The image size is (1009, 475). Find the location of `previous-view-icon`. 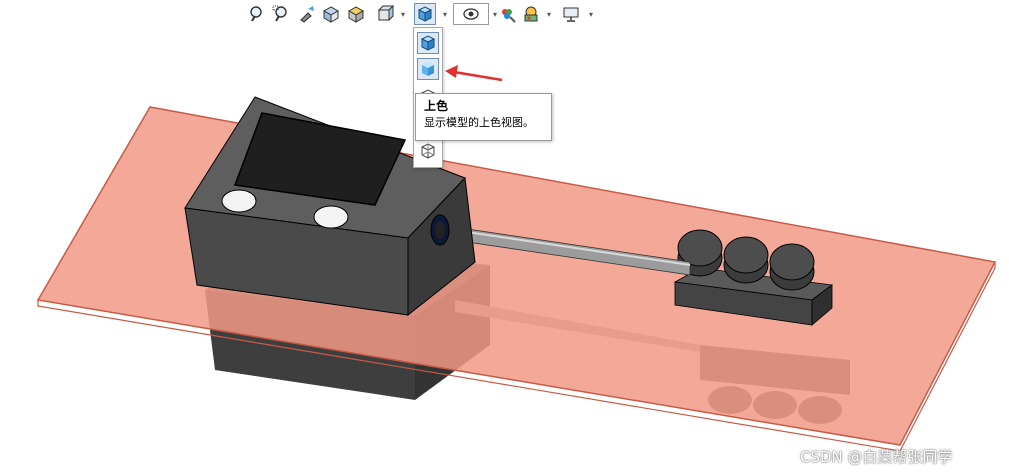

previous-view-icon is located at coordinates (307, 14).